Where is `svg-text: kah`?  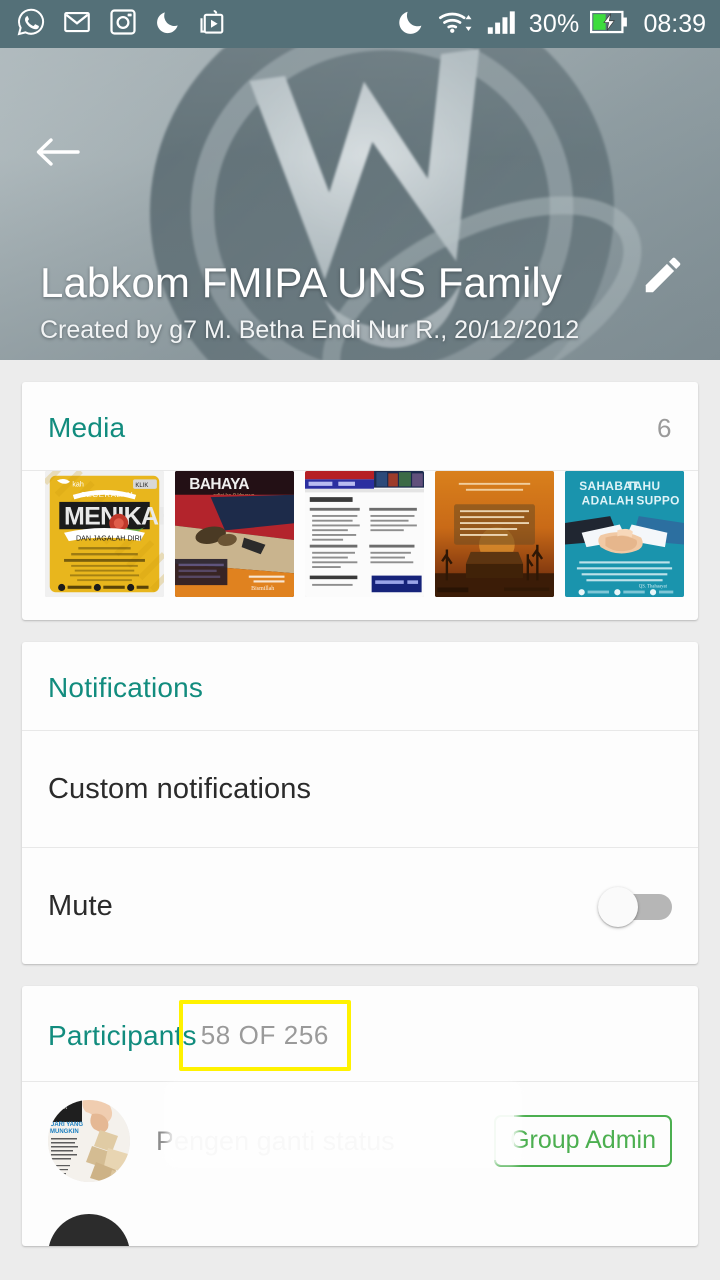 svg-text: kah is located at coordinates (78, 484).